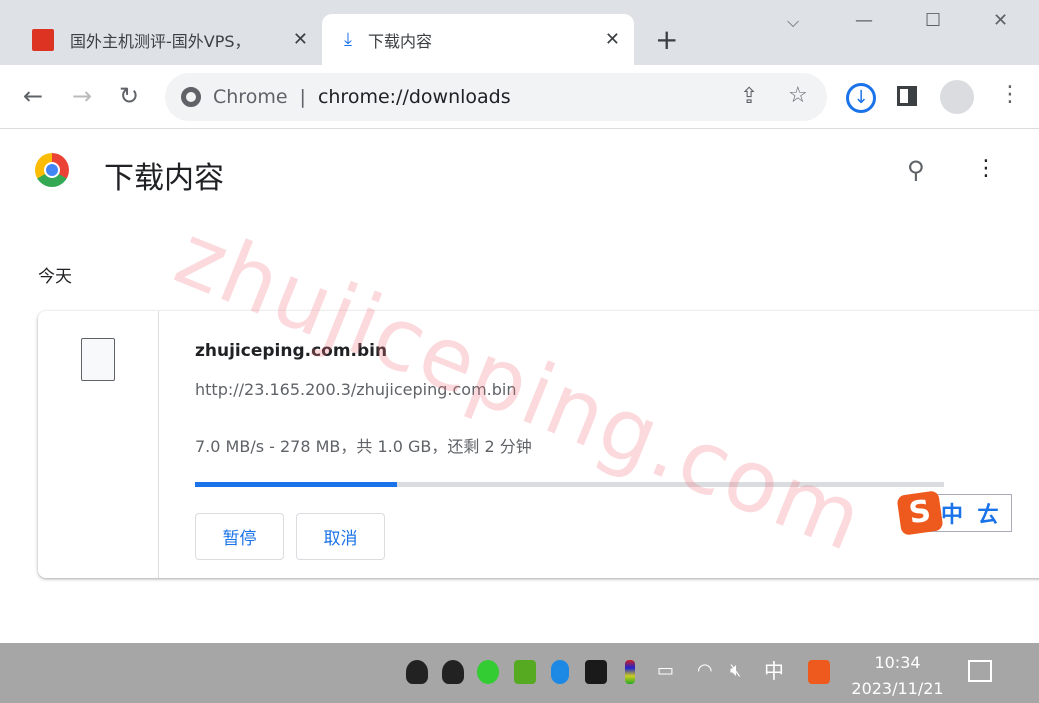 This screenshot has width=1039, height=703. Describe the element at coordinates (897, 688) in the screenshot. I see `date: 2023/11/21` at that location.